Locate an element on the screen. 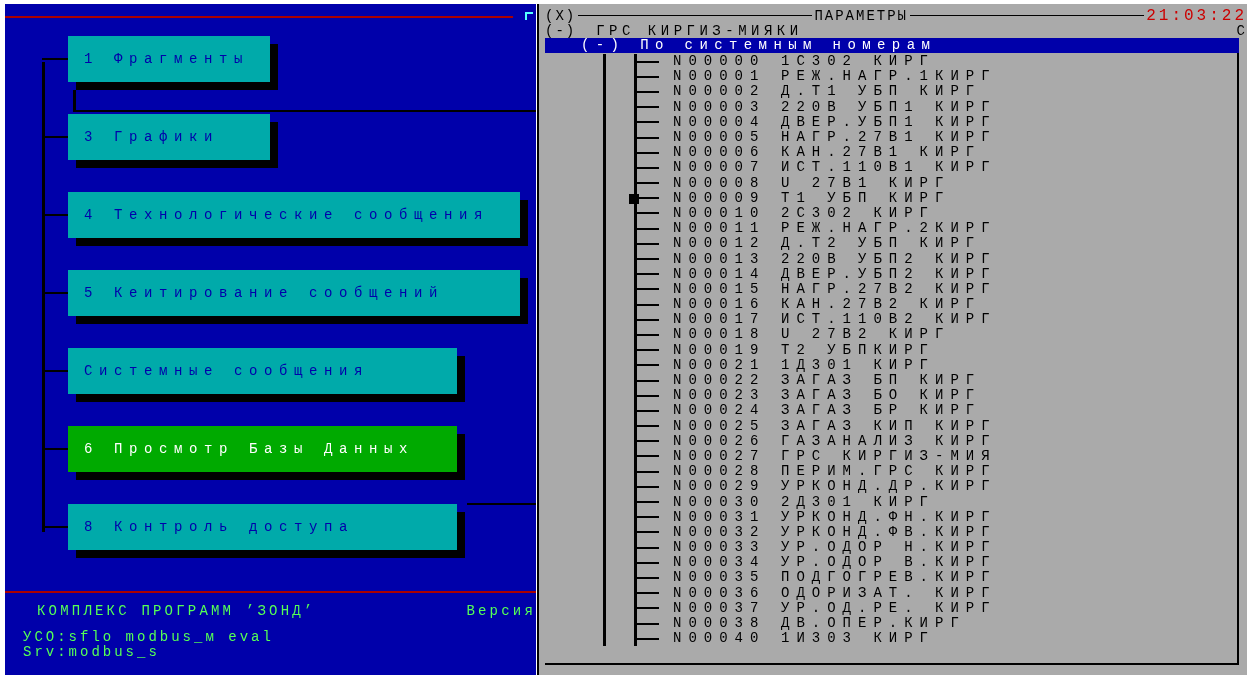 The width and height of the screenshot is (1247, 675). parameter-id: N00032 is located at coordinates (727, 532).